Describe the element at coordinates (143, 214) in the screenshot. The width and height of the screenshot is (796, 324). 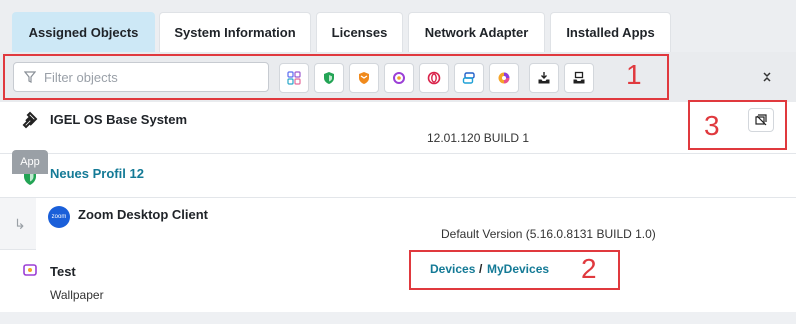
I see `object-name: Zoom Desktop Client` at that location.